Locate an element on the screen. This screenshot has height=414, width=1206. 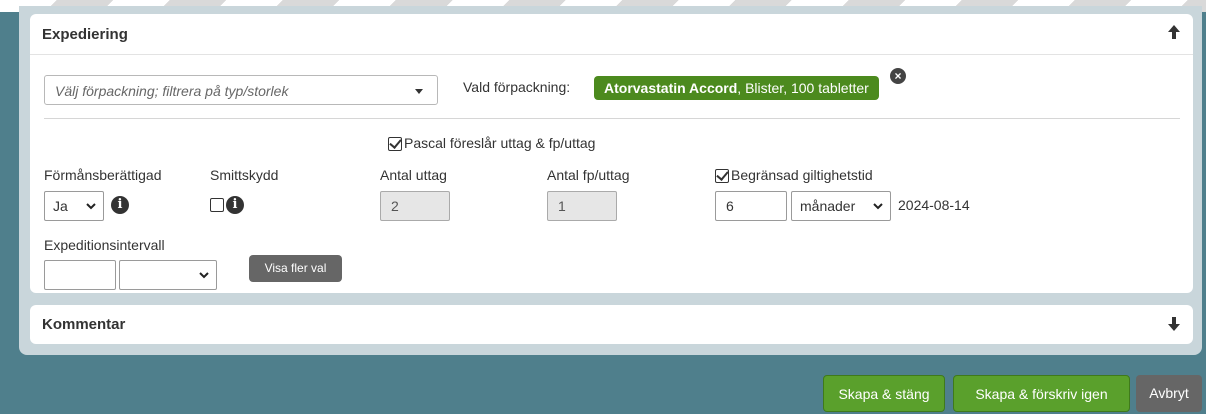
antal-fp-uttag-input: 1 is located at coordinates (582, 206).